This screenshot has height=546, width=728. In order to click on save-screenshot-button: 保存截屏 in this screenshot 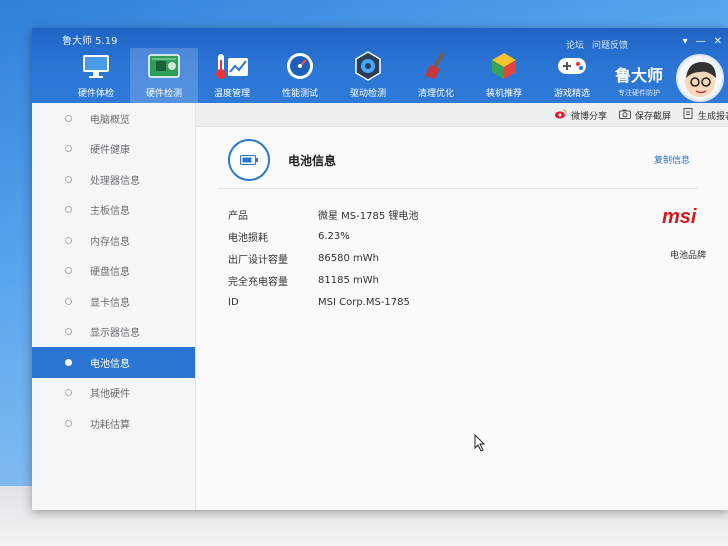, I will do `click(644, 115)`.